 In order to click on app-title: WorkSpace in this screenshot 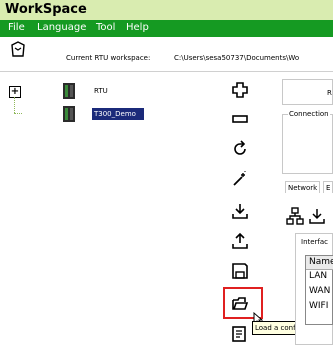, I will do `click(46, 9)`.